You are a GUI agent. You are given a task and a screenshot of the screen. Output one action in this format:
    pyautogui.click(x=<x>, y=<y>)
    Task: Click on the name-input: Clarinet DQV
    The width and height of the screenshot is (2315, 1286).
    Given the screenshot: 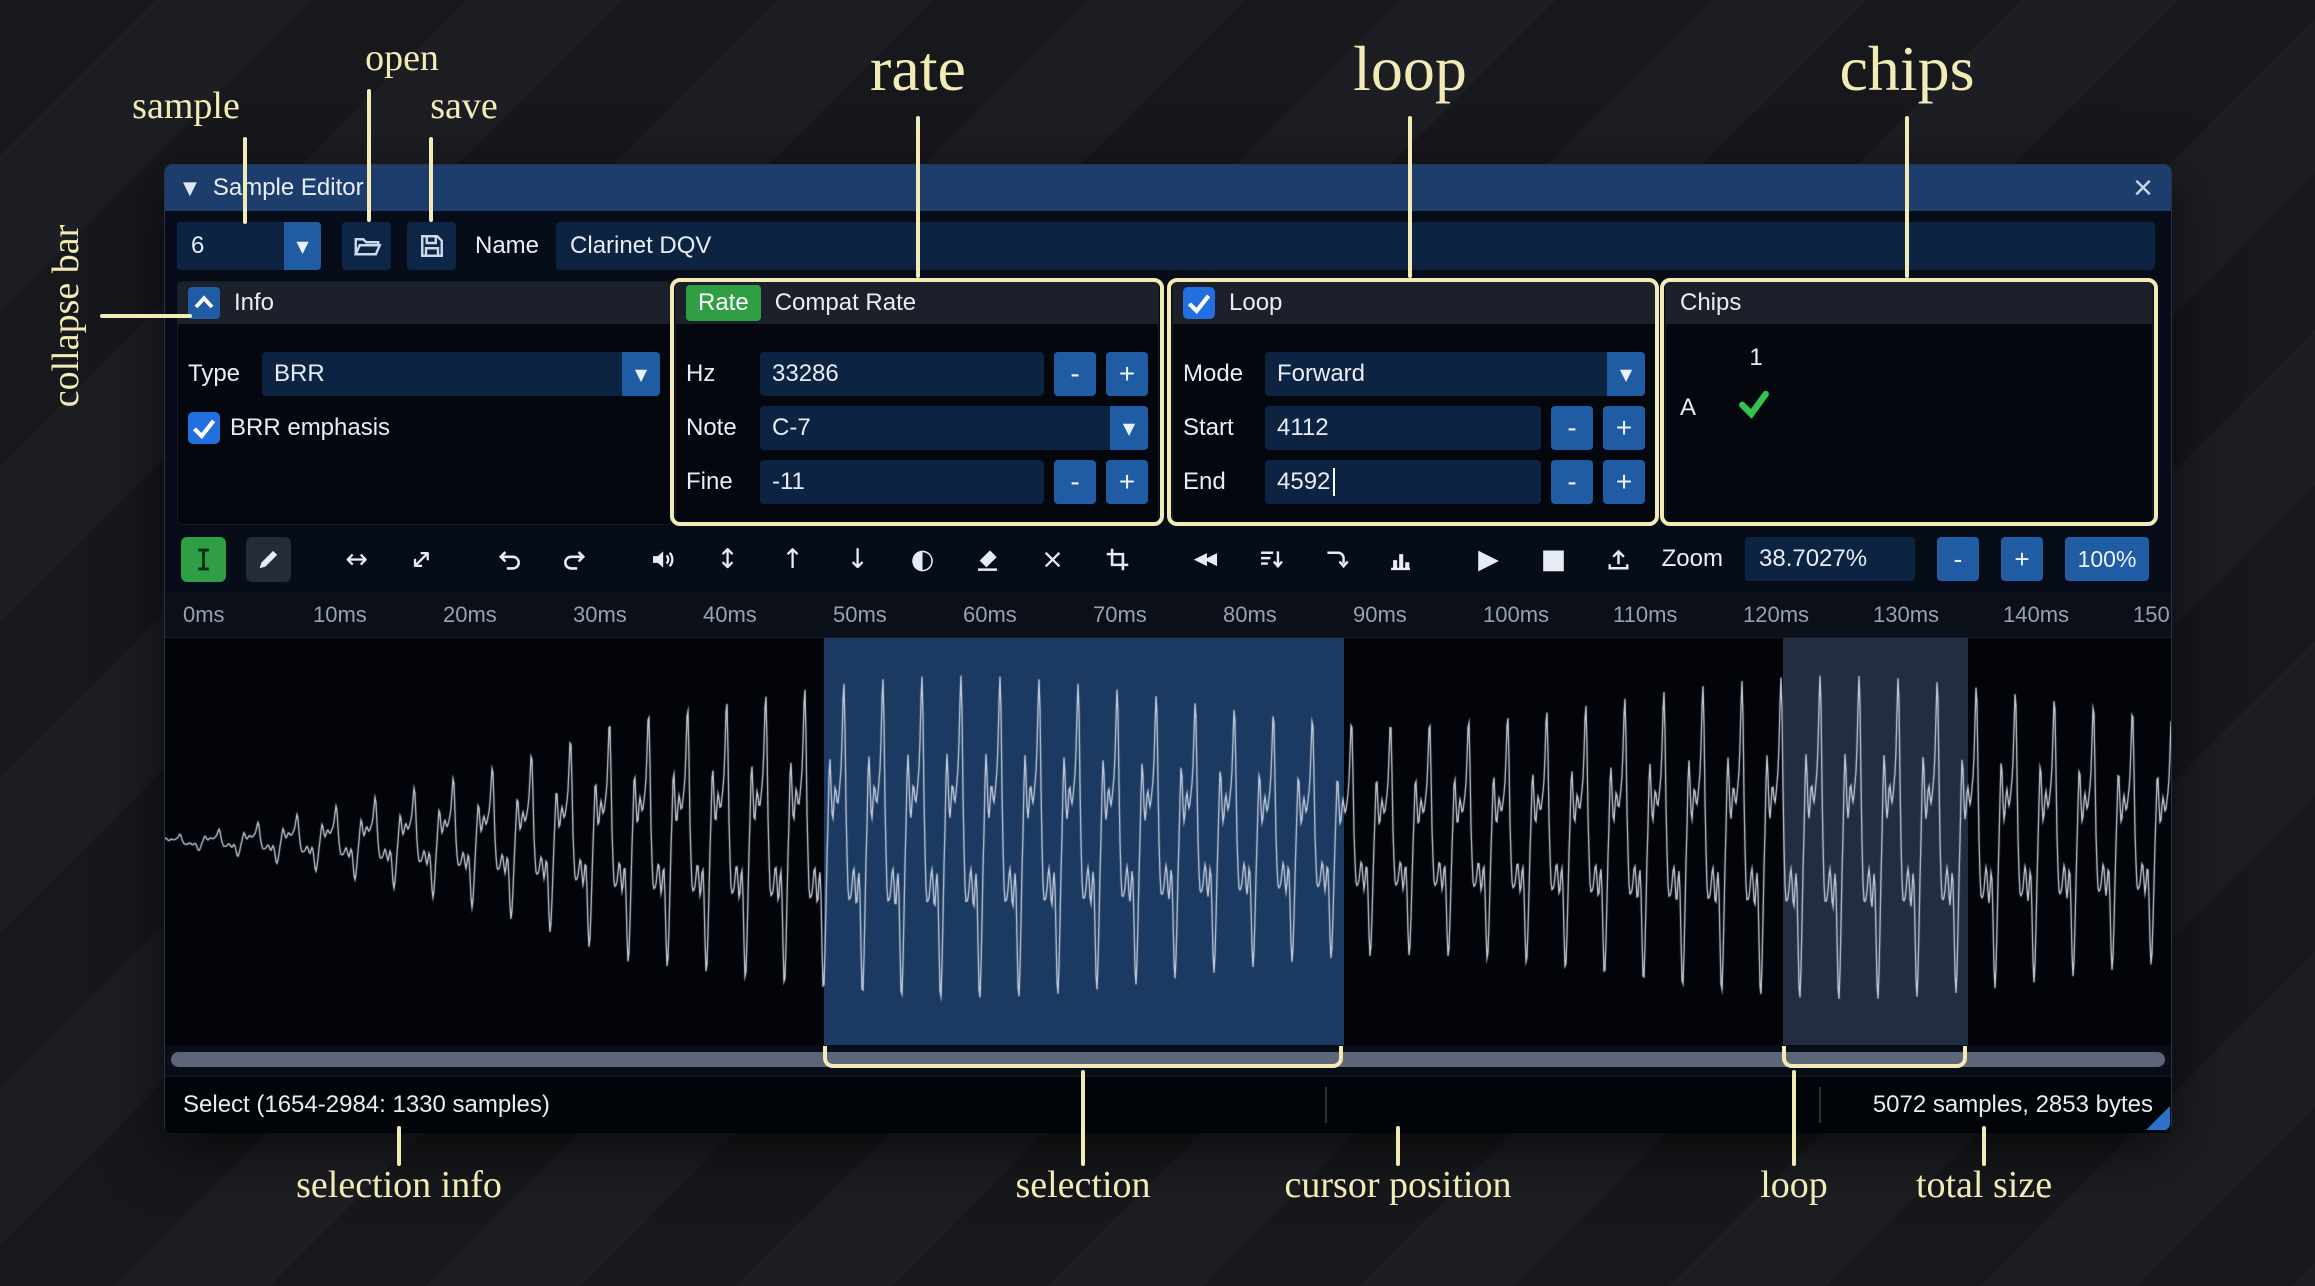 What is the action you would take?
    pyautogui.click(x=1355, y=246)
    